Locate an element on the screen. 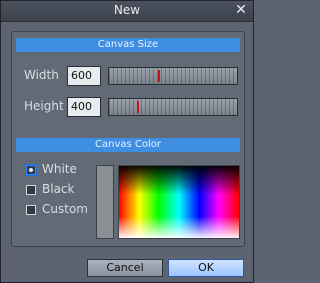 The height and width of the screenshot is (283, 320). title-bar: New ✕ is located at coordinates (127, 11).